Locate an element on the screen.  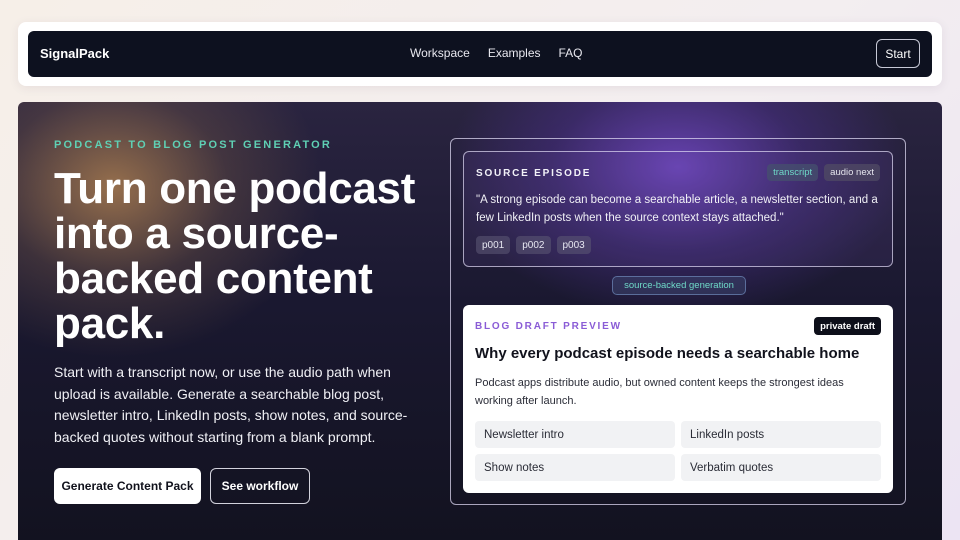
draft-card-label: BLOG DRAFT PREVIEW is located at coordinates (548, 326).